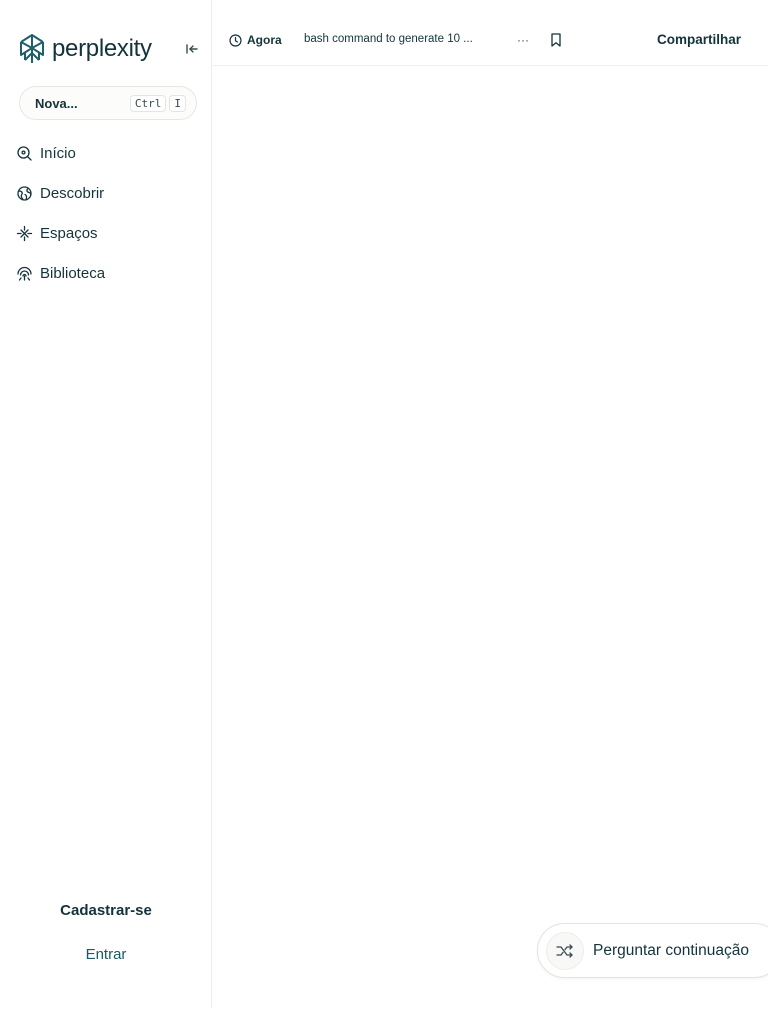  What do you see at coordinates (523, 40) in the screenshot?
I see `more-options-button: ···` at bounding box center [523, 40].